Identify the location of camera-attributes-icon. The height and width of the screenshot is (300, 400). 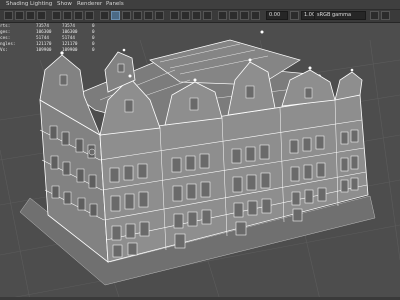
(19, 15).